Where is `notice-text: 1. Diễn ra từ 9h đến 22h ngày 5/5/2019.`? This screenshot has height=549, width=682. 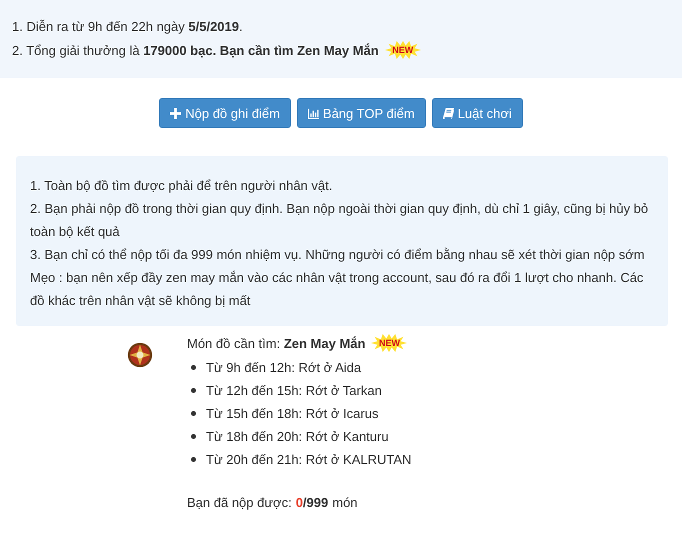 notice-text: 1. Diễn ra từ 9h đến 22h ngày 5/5/2019. is located at coordinates (127, 26).